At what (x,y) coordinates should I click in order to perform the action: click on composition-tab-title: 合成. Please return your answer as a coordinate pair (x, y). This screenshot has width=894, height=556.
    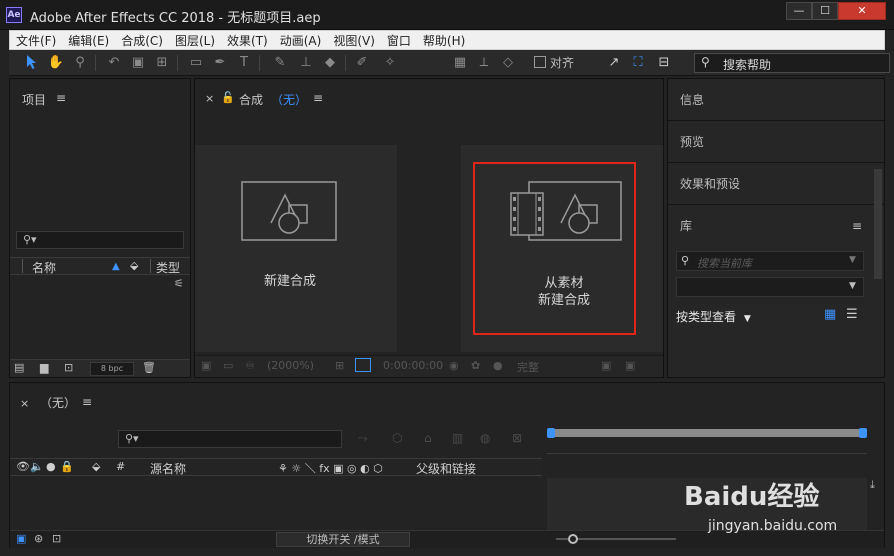
    Looking at the image, I should click on (251, 99).